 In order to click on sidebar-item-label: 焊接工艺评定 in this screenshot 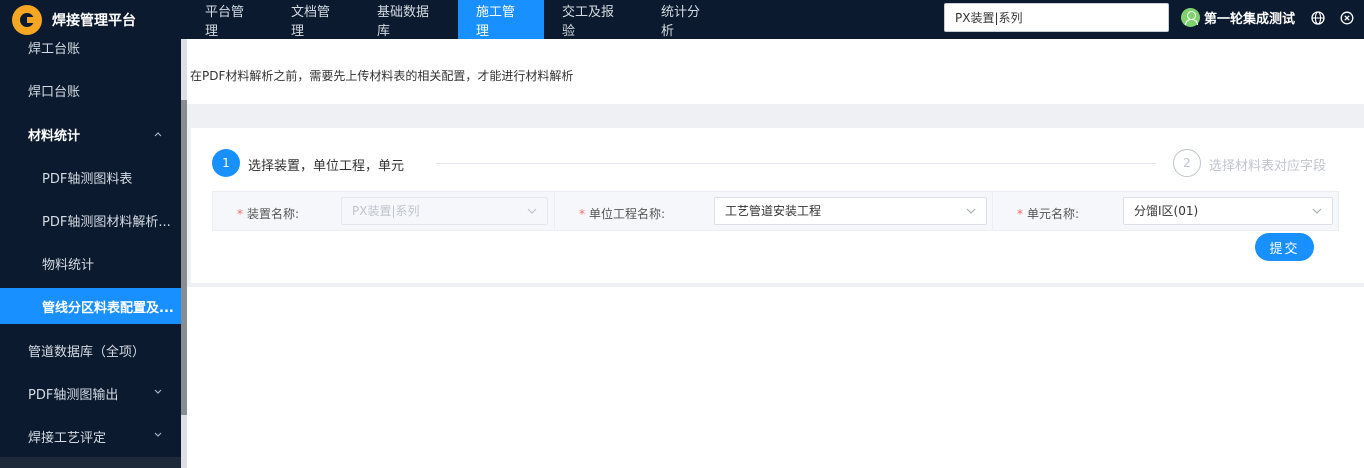, I will do `click(67, 438)`.